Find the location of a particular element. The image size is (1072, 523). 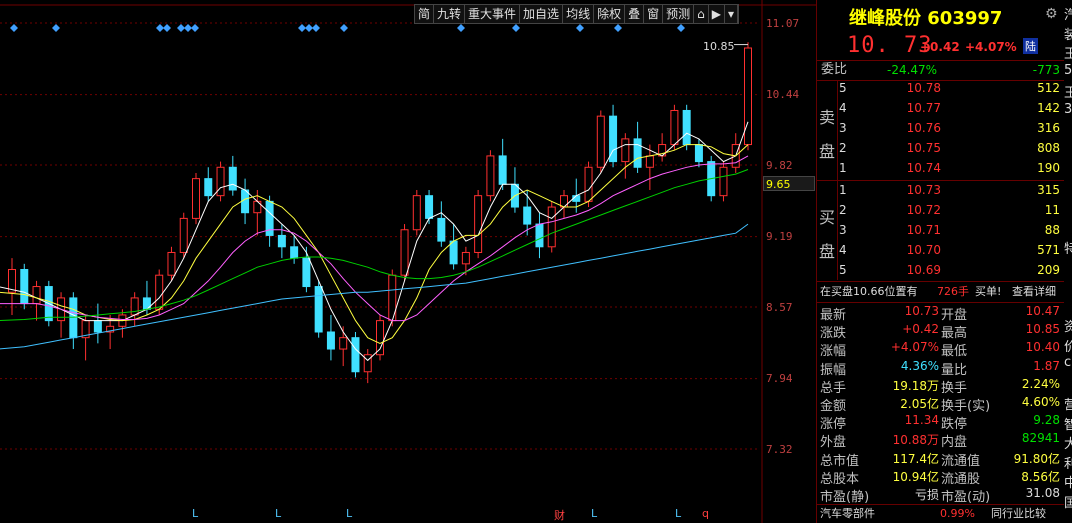

clipped-panel-char: 装 is located at coordinates (1068, 35).